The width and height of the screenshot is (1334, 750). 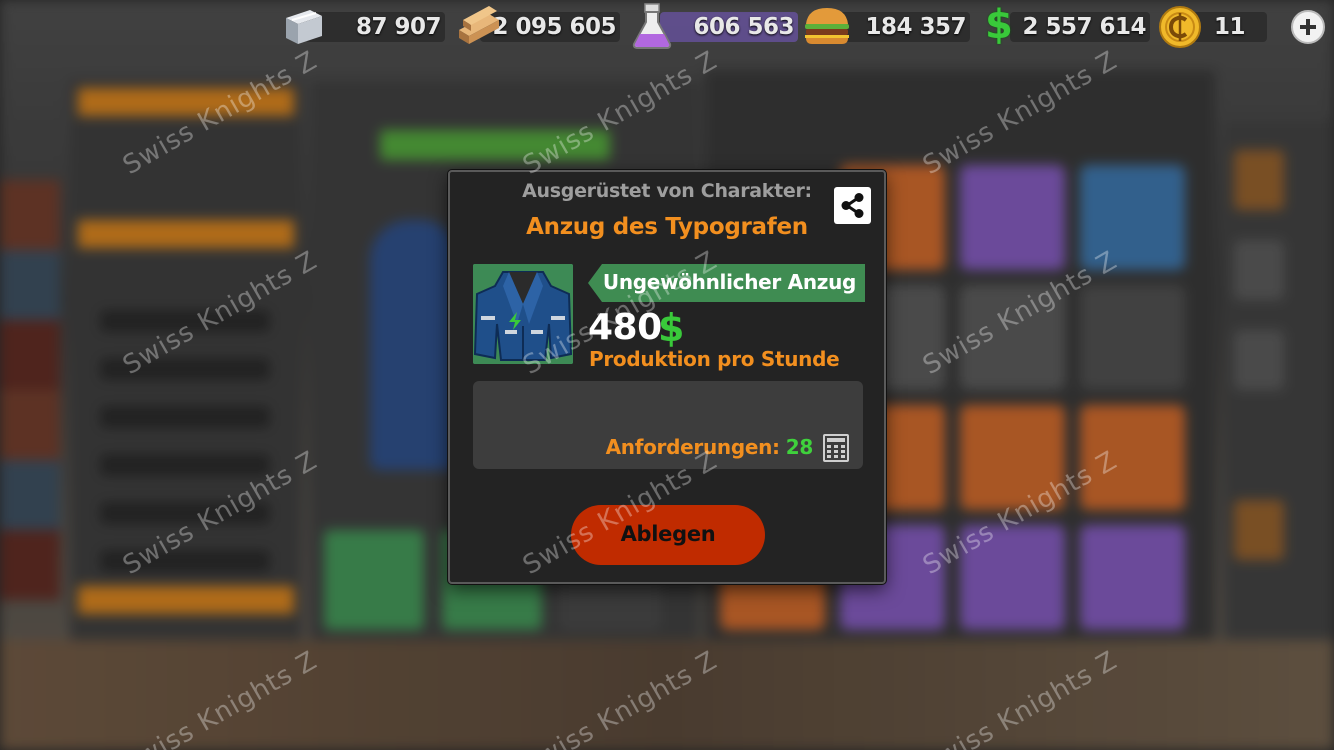 What do you see at coordinates (799, 447) in the screenshot?
I see `requirements-value: 28` at bounding box center [799, 447].